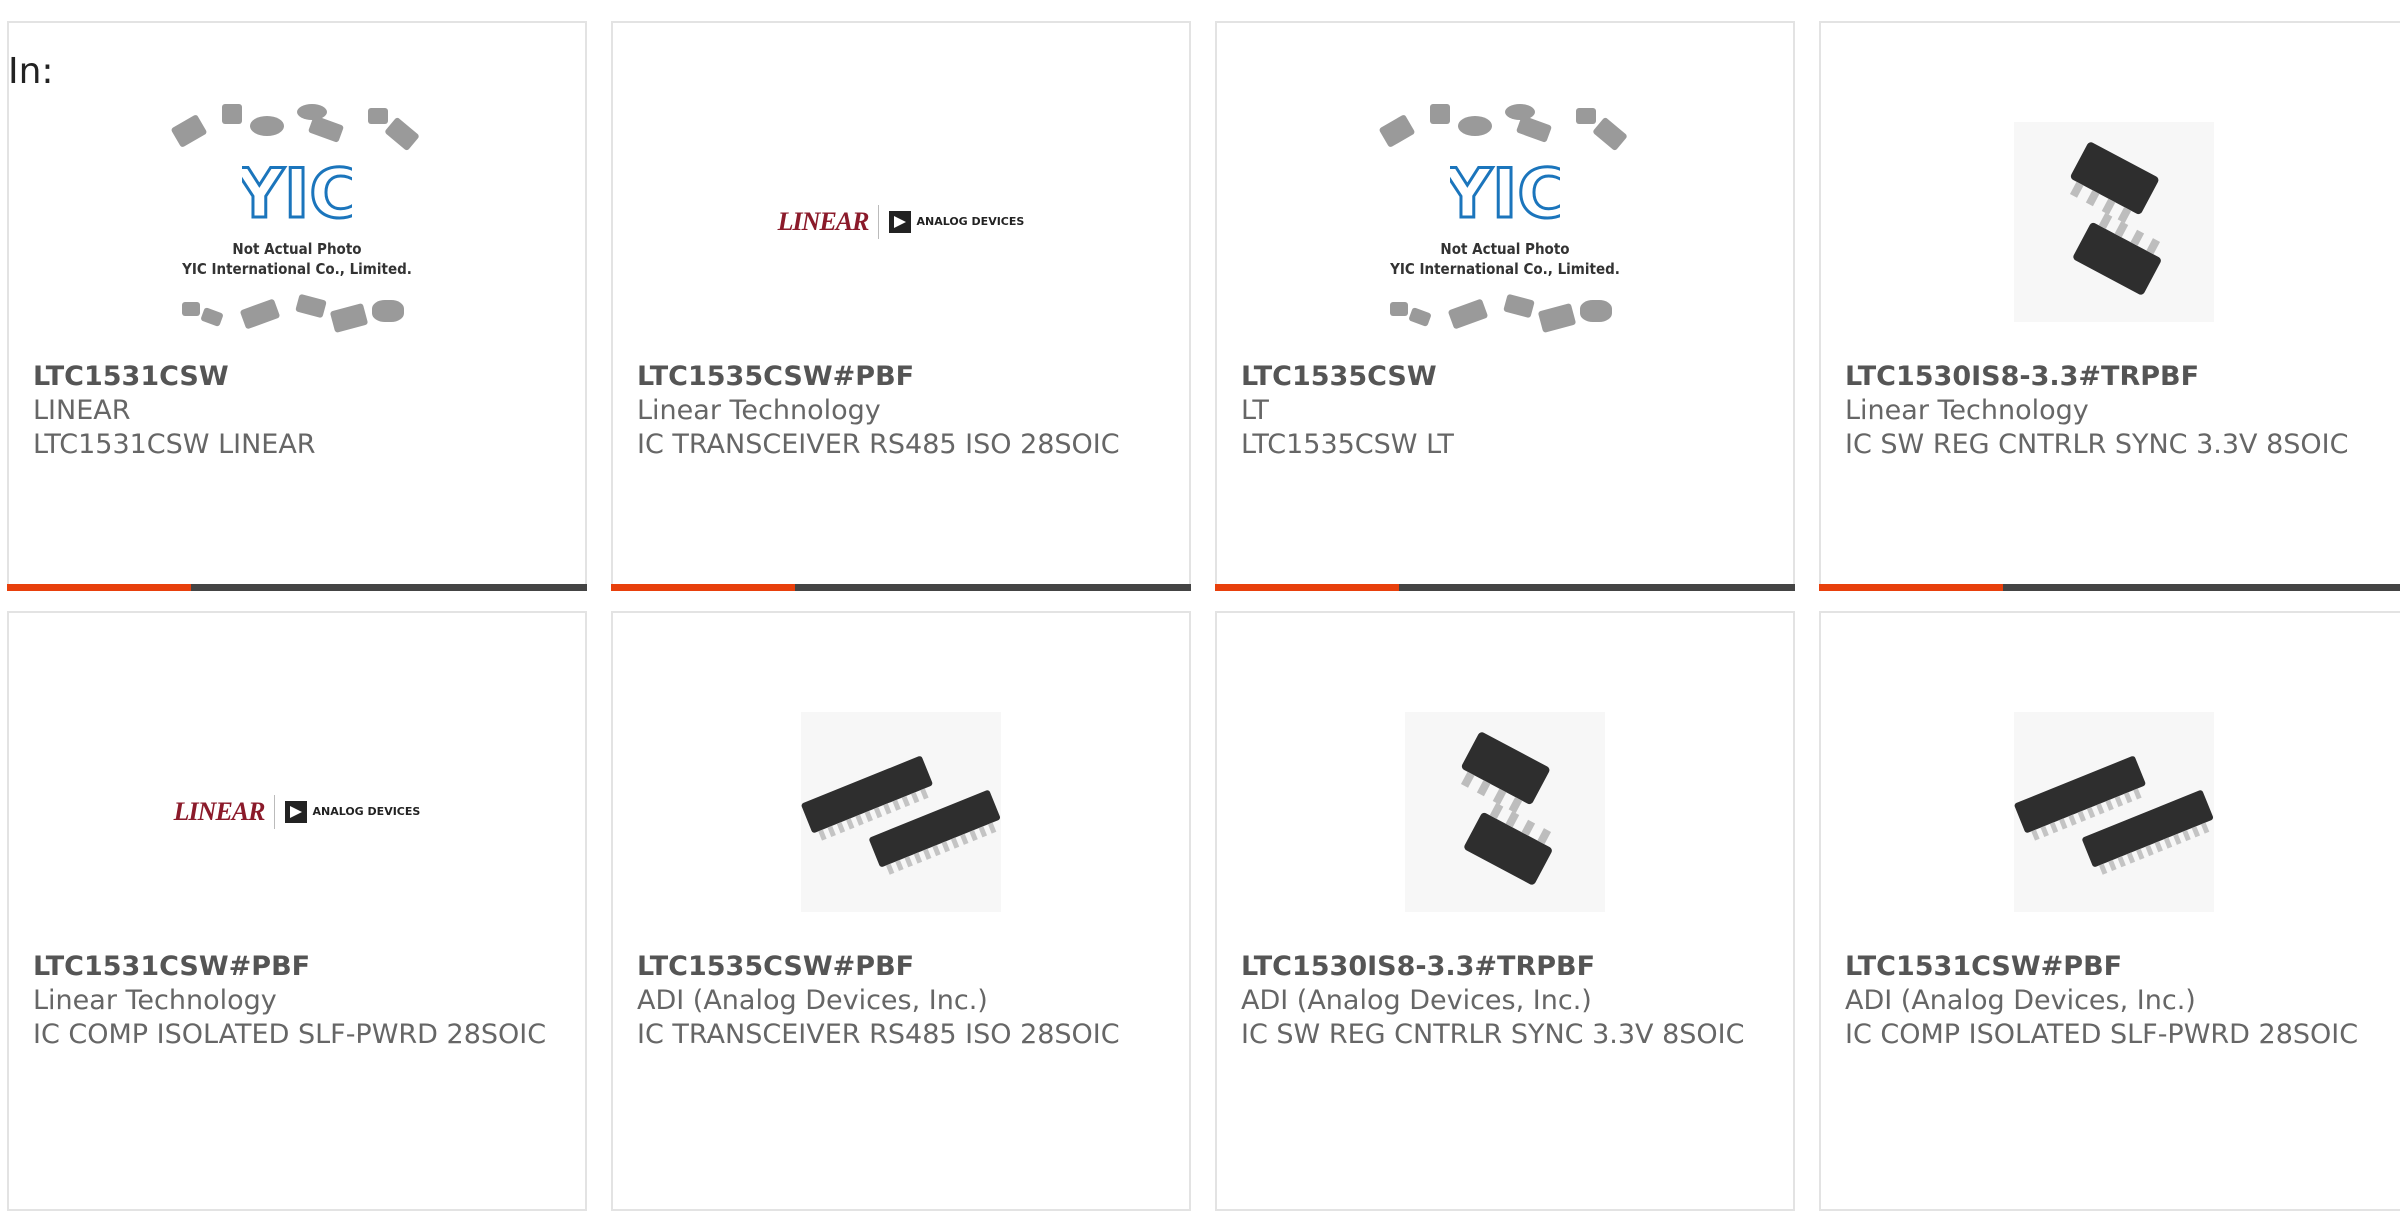 The height and width of the screenshot is (1211, 2400). What do you see at coordinates (31, 71) in the screenshot?
I see `filter-label: In:` at bounding box center [31, 71].